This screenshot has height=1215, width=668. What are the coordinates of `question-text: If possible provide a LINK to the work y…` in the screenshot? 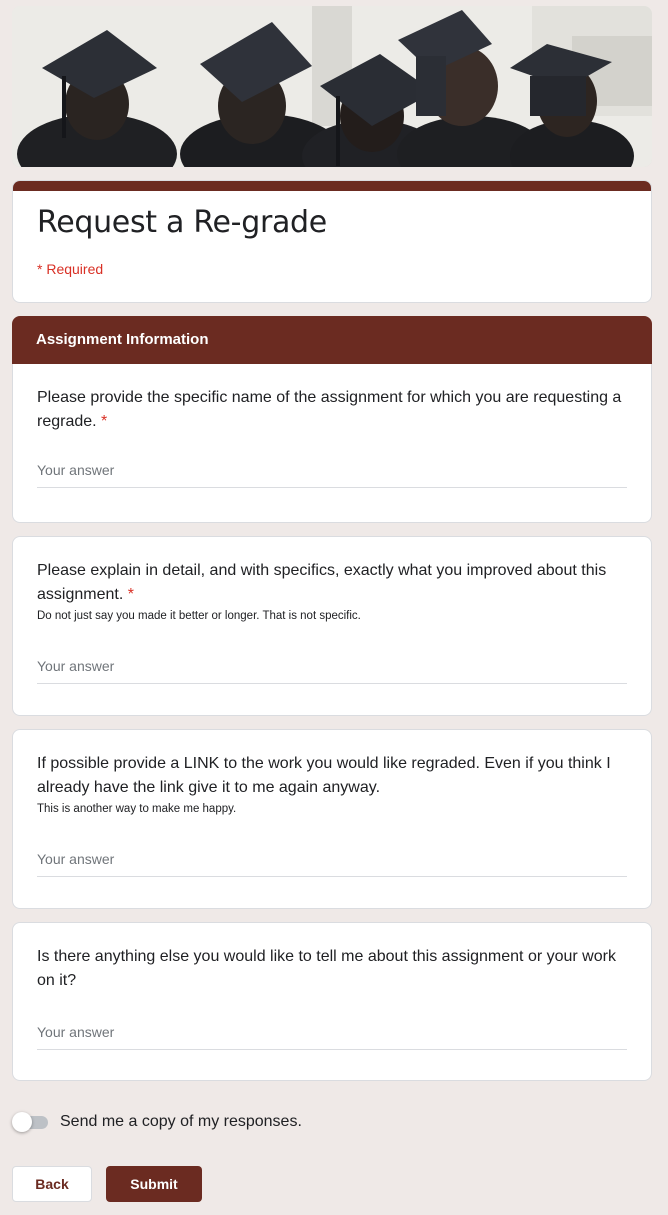 It's located at (324, 775).